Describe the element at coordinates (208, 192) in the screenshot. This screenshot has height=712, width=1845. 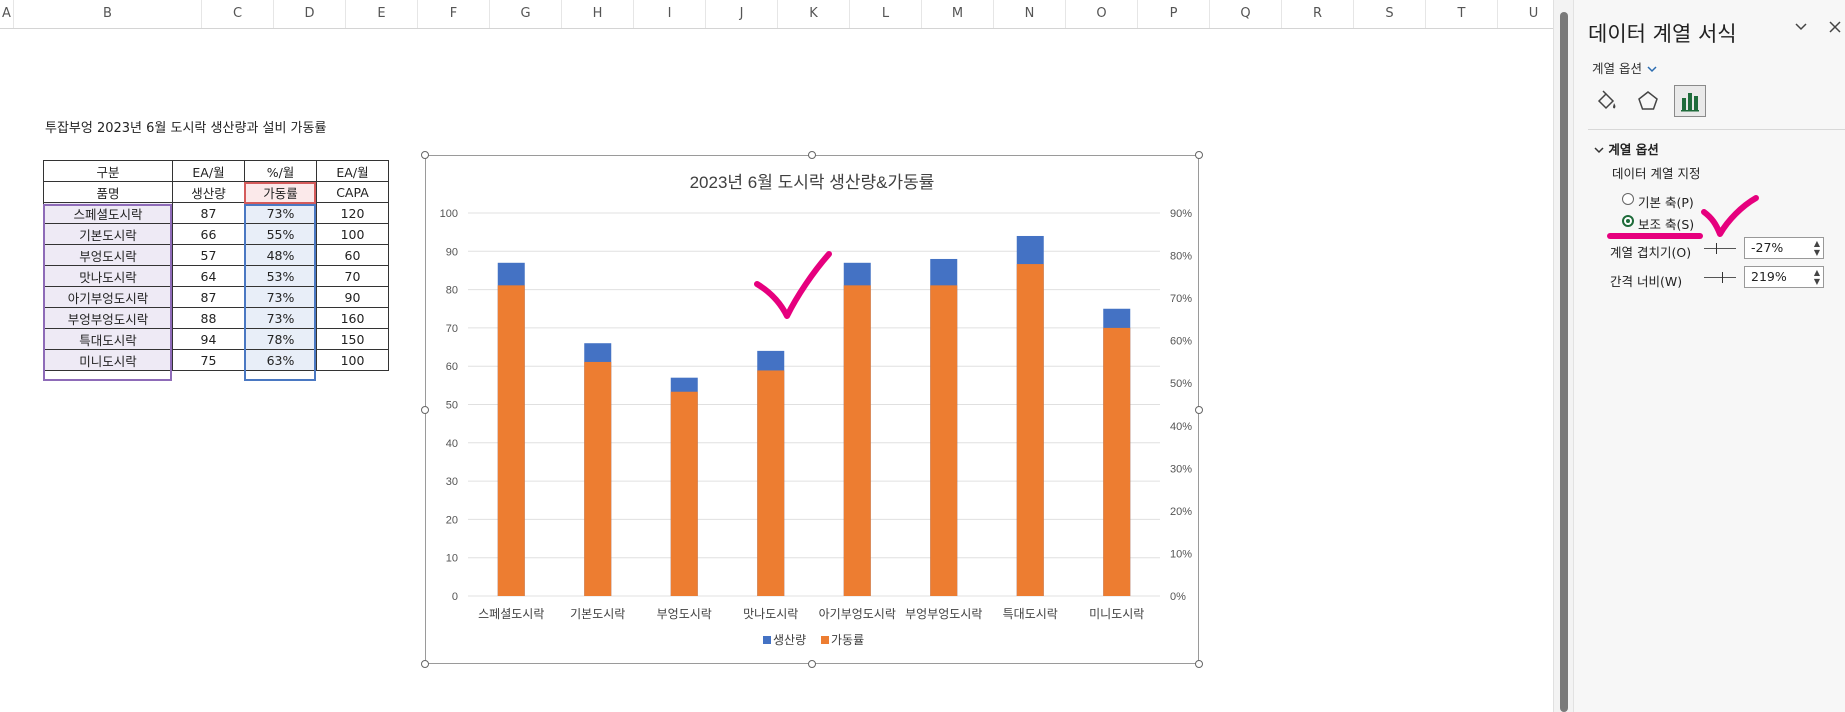
I see `table-cell: 생산량` at that location.